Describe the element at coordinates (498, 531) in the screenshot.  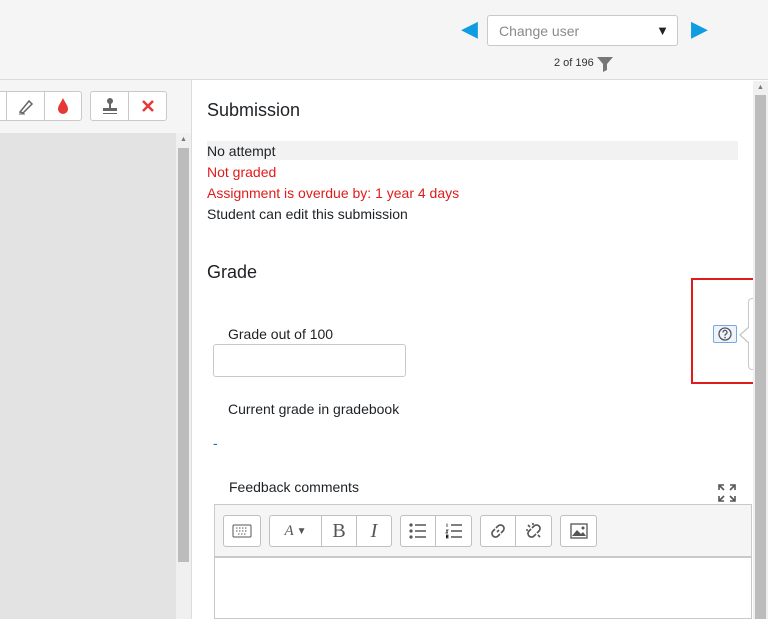
I see `link-icon` at that location.